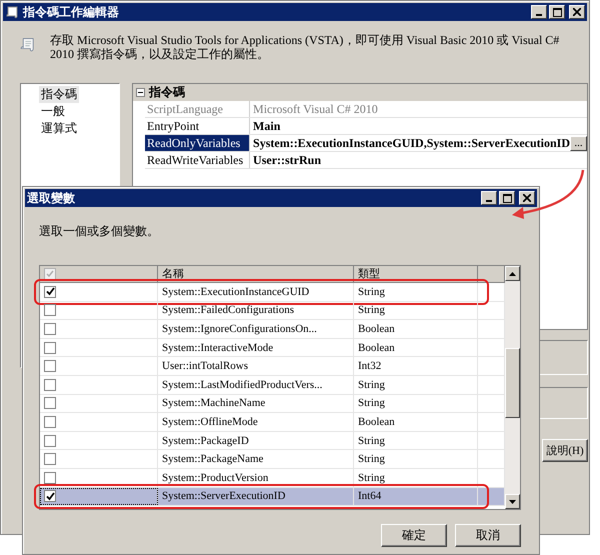 This screenshot has height=555, width=600. What do you see at coordinates (256, 459) in the screenshot?
I see `table-cell: System::PackageName` at bounding box center [256, 459].